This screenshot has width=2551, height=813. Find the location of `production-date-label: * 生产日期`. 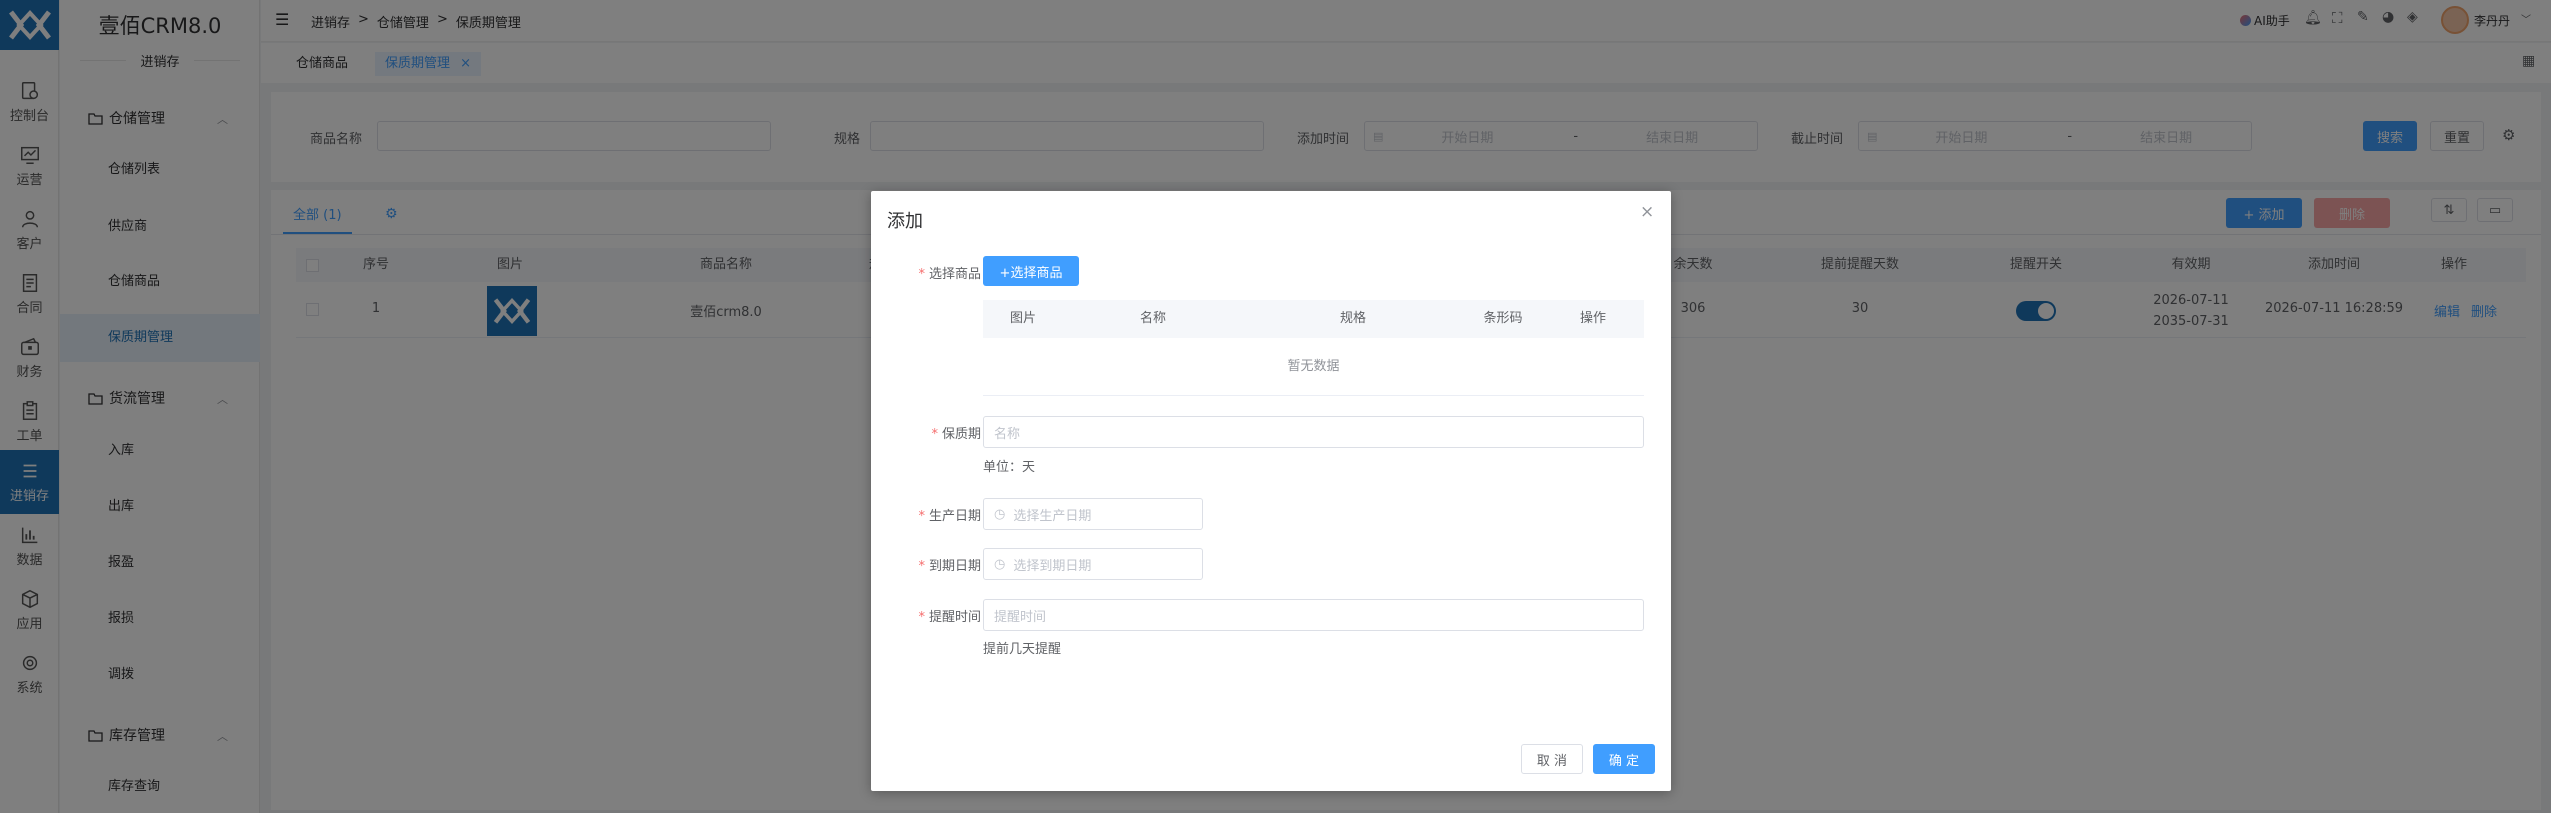

production-date-label: * 生产日期 is located at coordinates (926, 514).